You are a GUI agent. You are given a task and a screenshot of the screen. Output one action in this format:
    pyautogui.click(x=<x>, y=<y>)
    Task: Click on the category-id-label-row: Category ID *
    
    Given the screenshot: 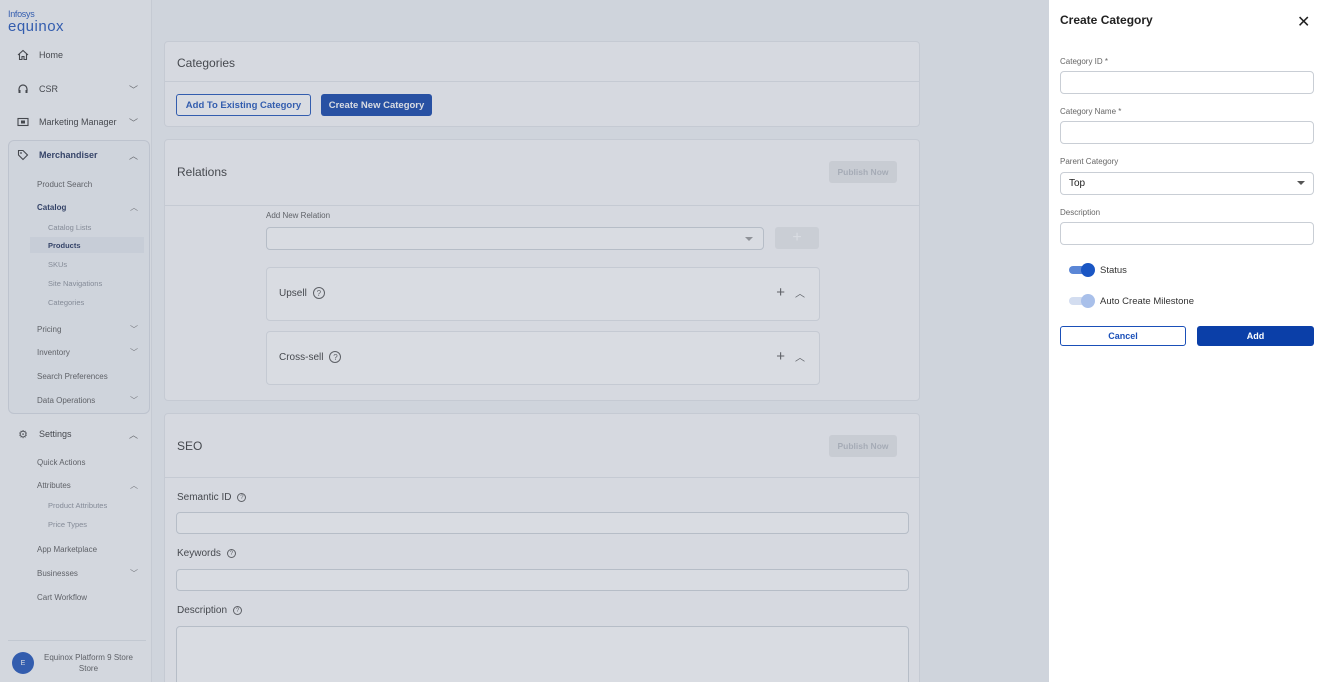 What is the action you would take?
    pyautogui.click(x=1084, y=61)
    